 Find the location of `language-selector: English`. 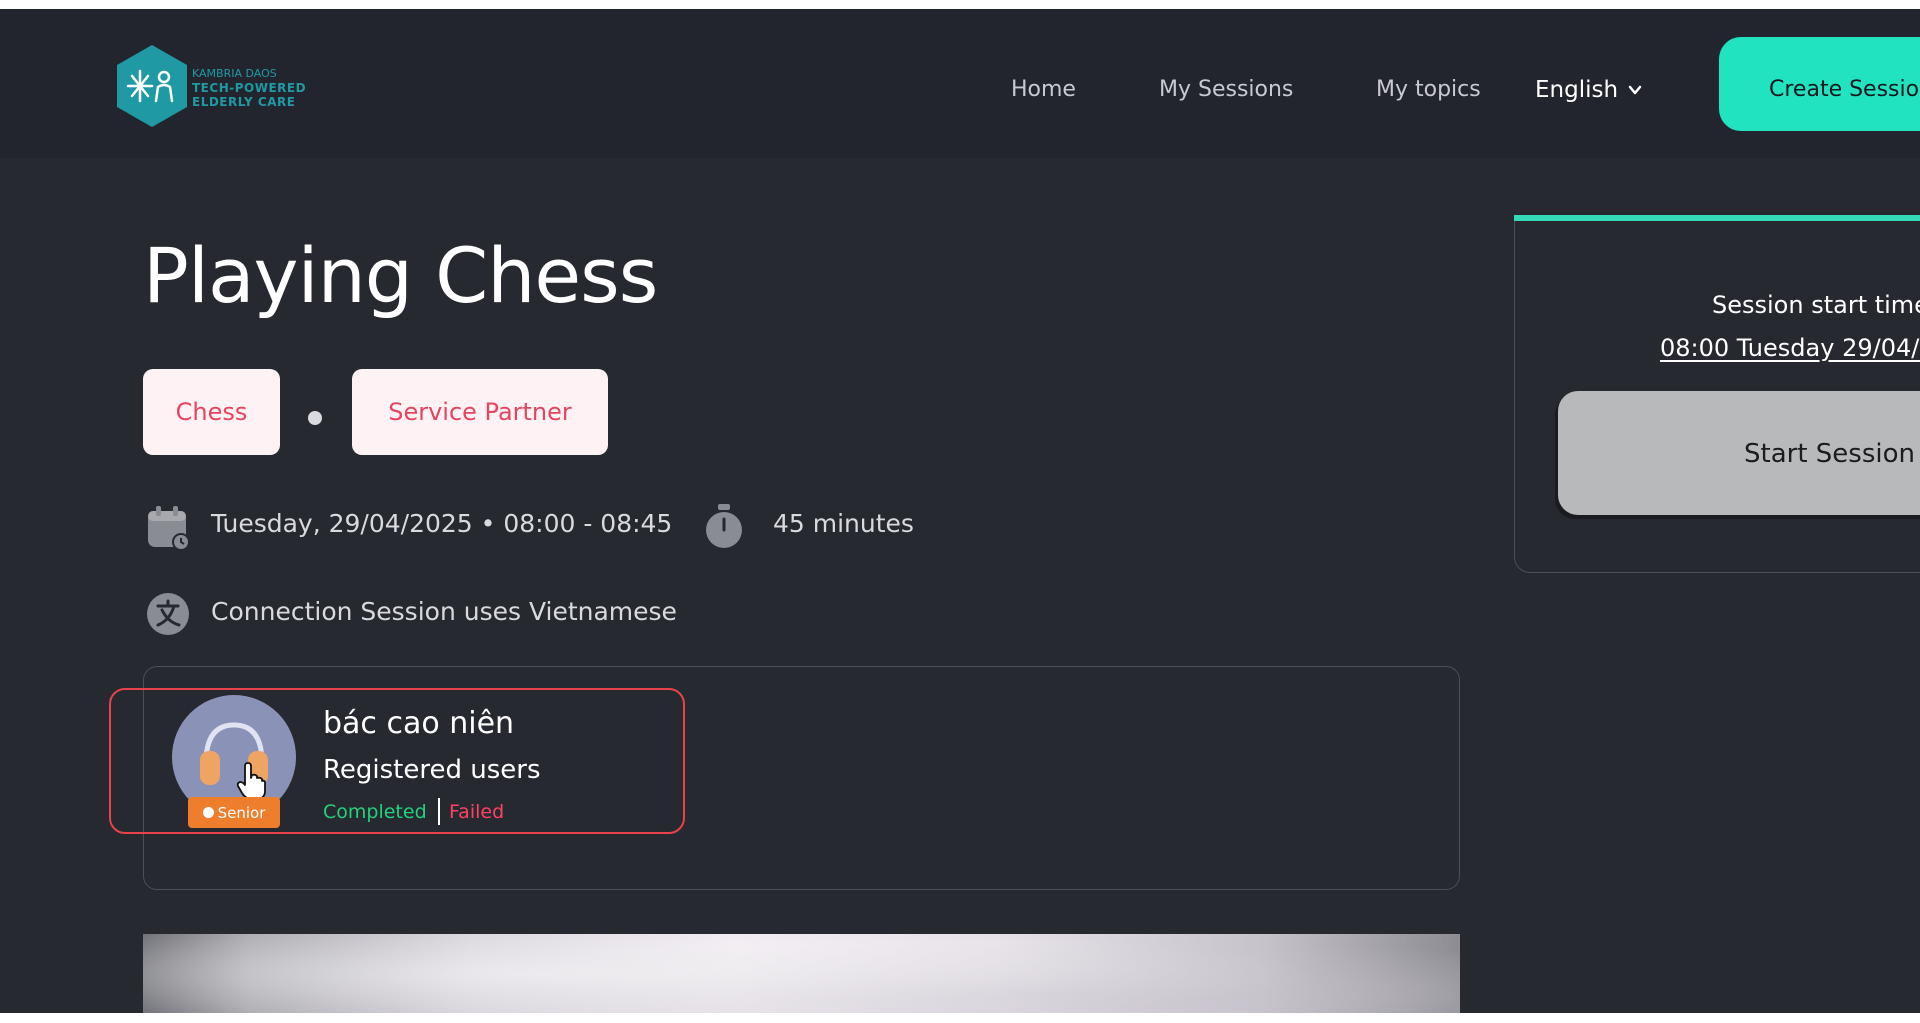

language-selector: English is located at coordinates (1588, 90).